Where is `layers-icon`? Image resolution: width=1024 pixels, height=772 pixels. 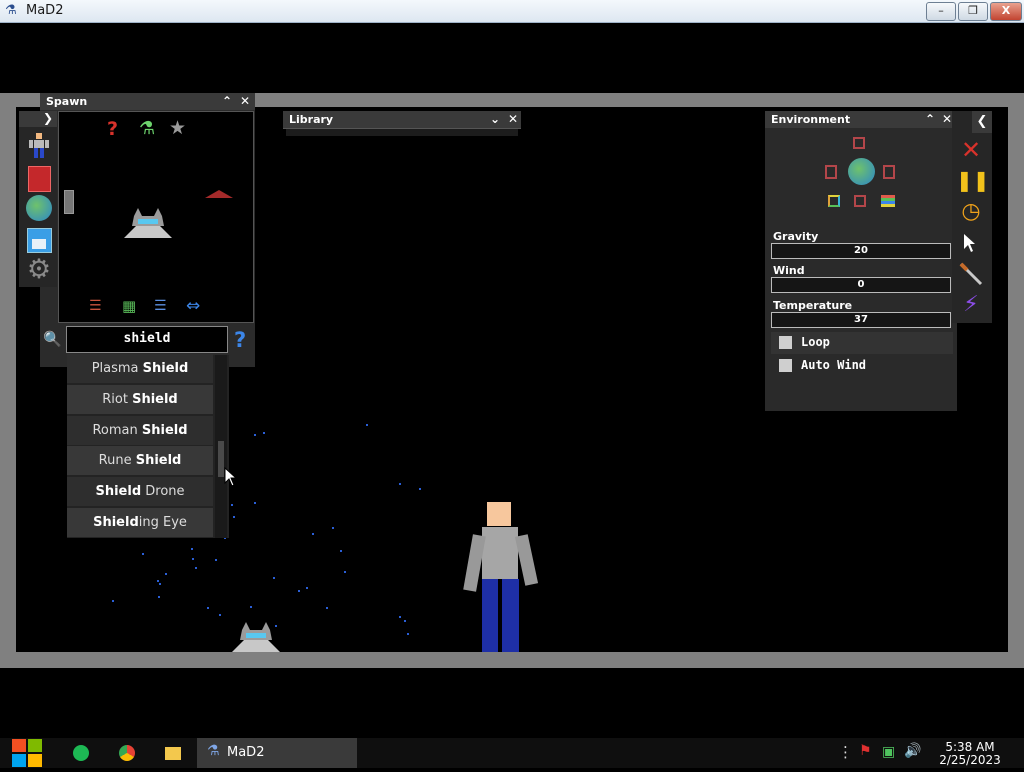
layers-icon is located at coordinates (888, 201).